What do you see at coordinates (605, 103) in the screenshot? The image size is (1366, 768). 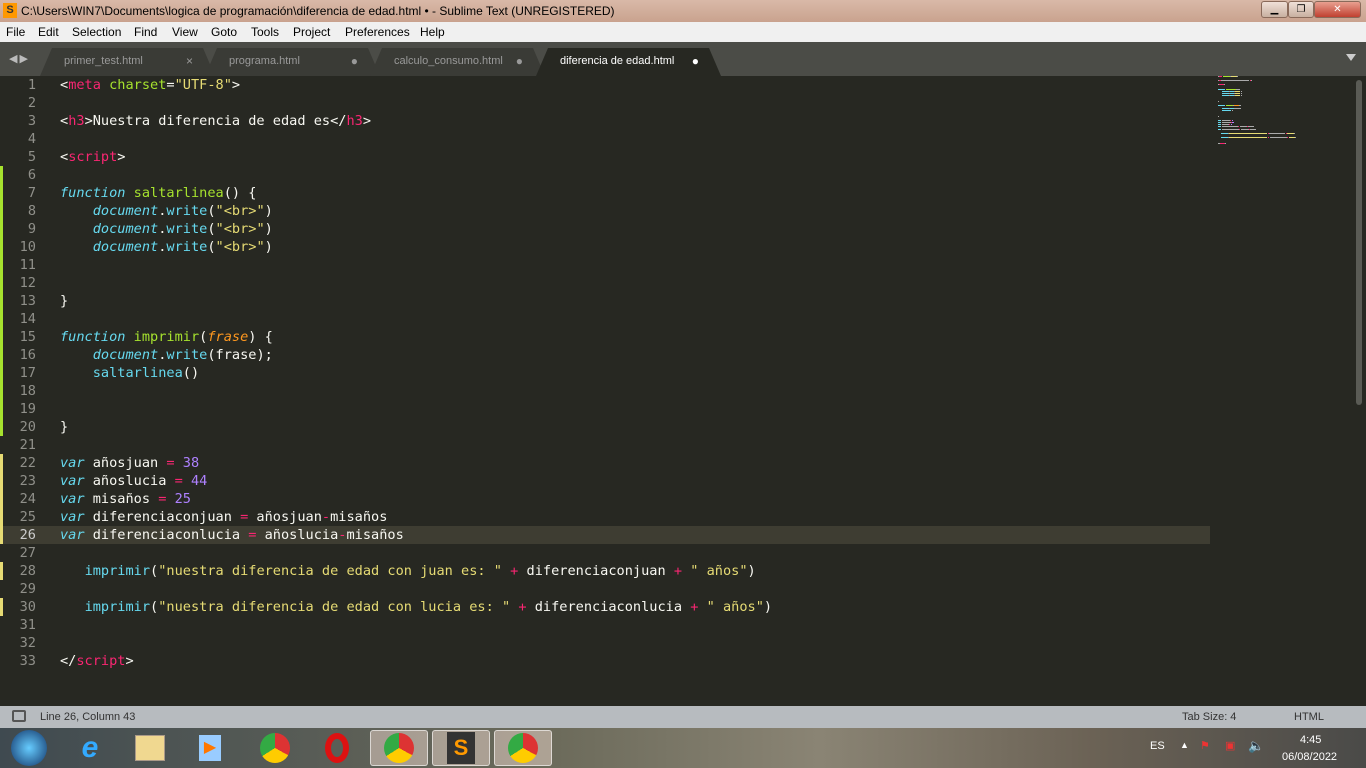 I see `code-line: 2` at bounding box center [605, 103].